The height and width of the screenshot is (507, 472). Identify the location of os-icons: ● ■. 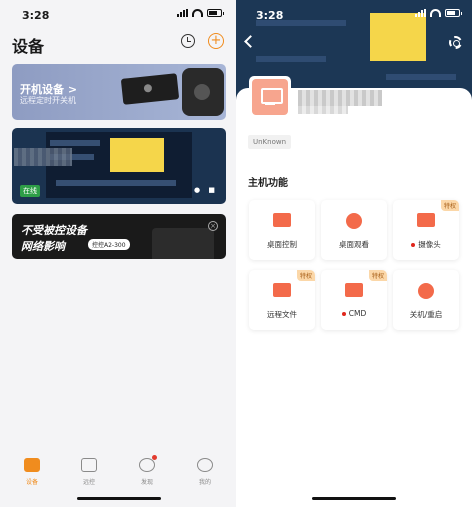
(206, 190).